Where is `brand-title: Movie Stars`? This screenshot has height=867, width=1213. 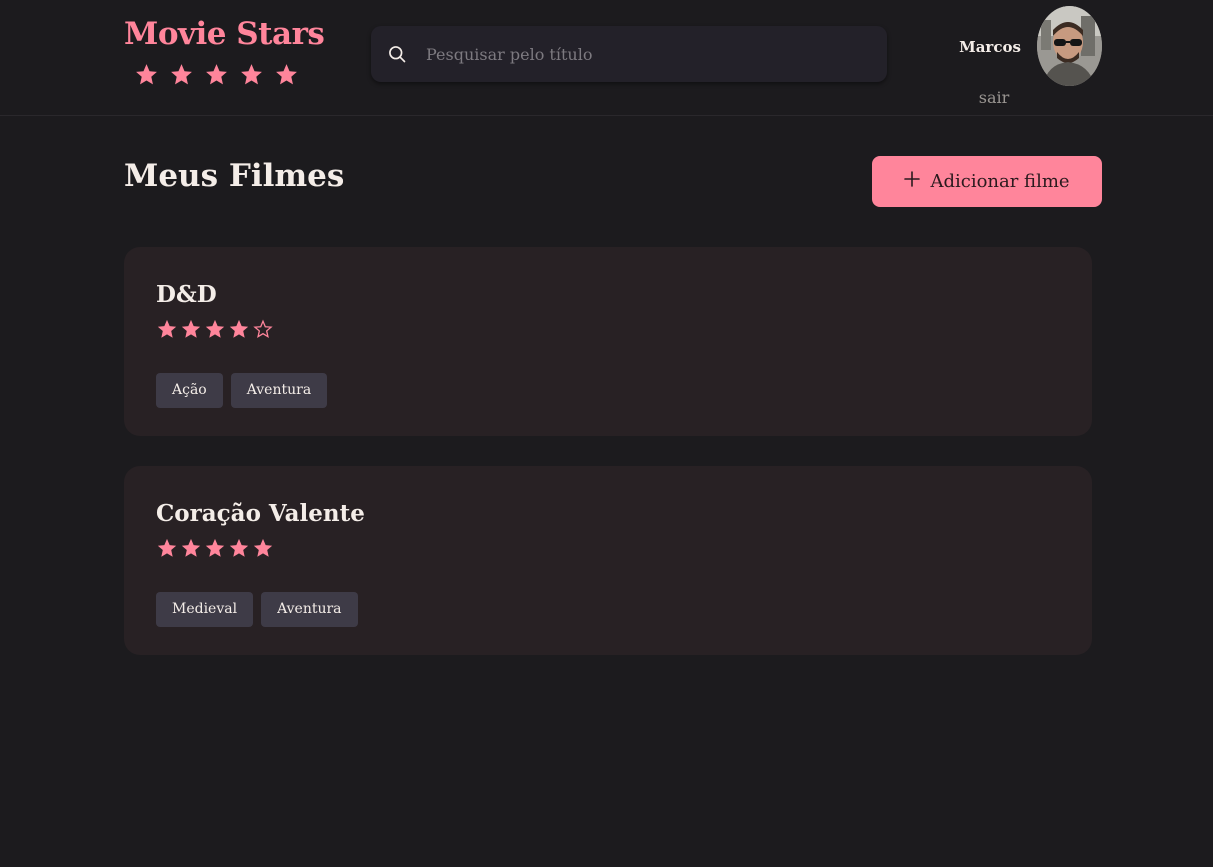 brand-title: Movie Stars is located at coordinates (224, 34).